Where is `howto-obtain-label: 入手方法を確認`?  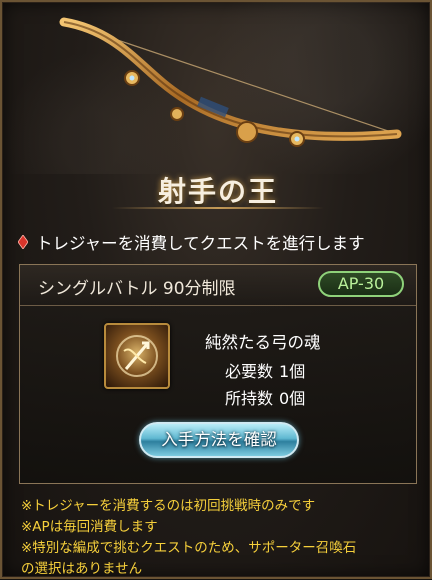 howto-obtain-label: 入手方法を確認 is located at coordinates (219, 439).